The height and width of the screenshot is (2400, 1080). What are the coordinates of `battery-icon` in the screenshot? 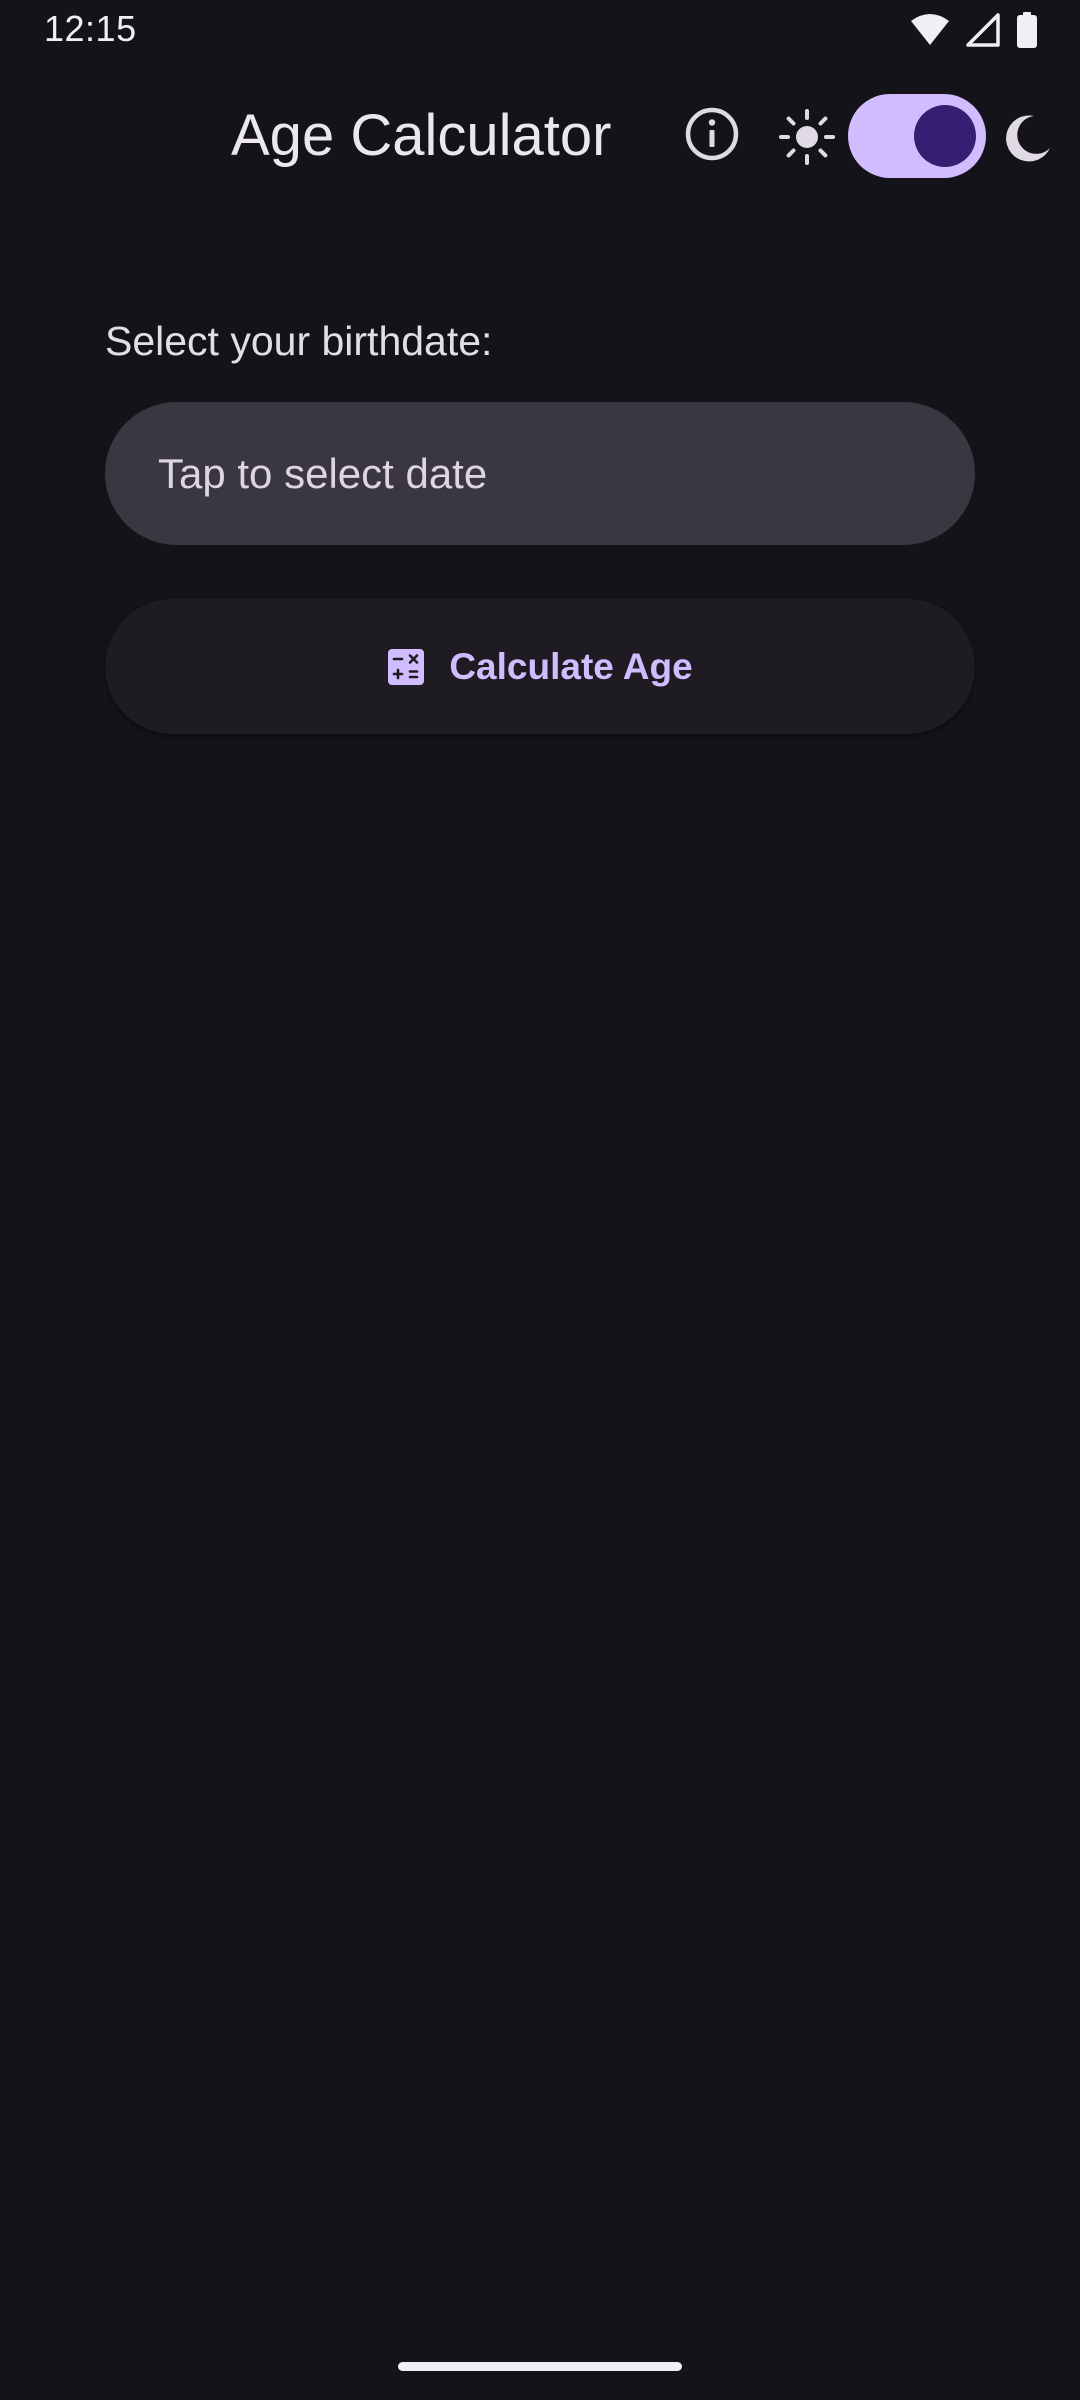 It's located at (1027, 30).